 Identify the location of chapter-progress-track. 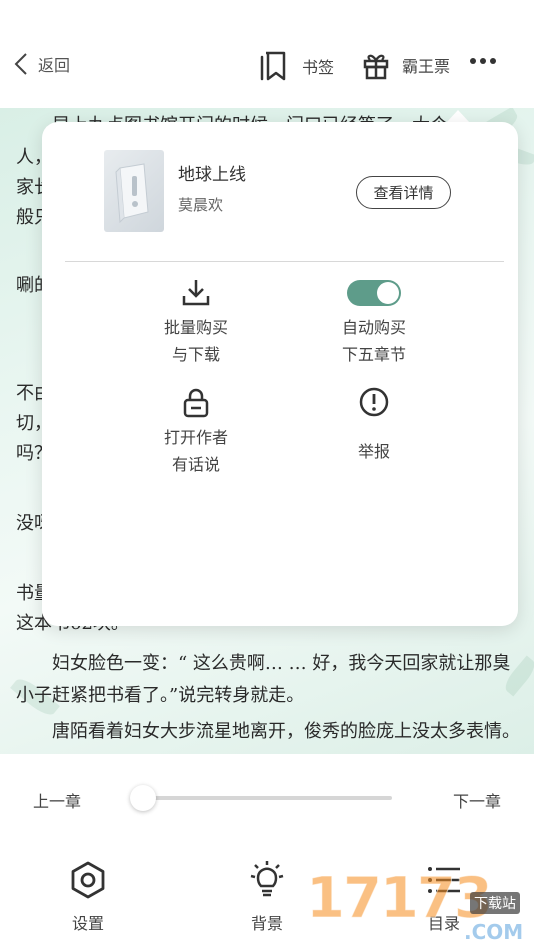
(266, 798).